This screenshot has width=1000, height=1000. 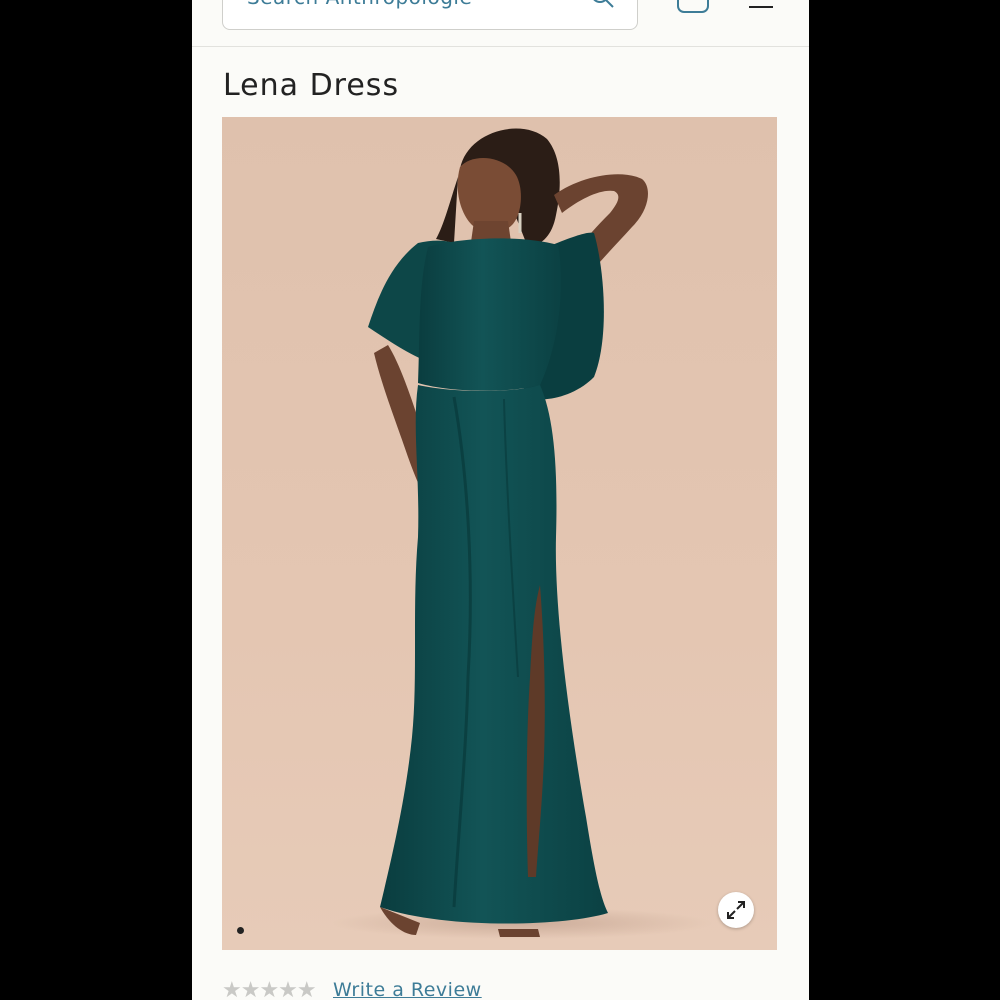 I want to click on site-header: Search Anthropologie, so click(x=500, y=23).